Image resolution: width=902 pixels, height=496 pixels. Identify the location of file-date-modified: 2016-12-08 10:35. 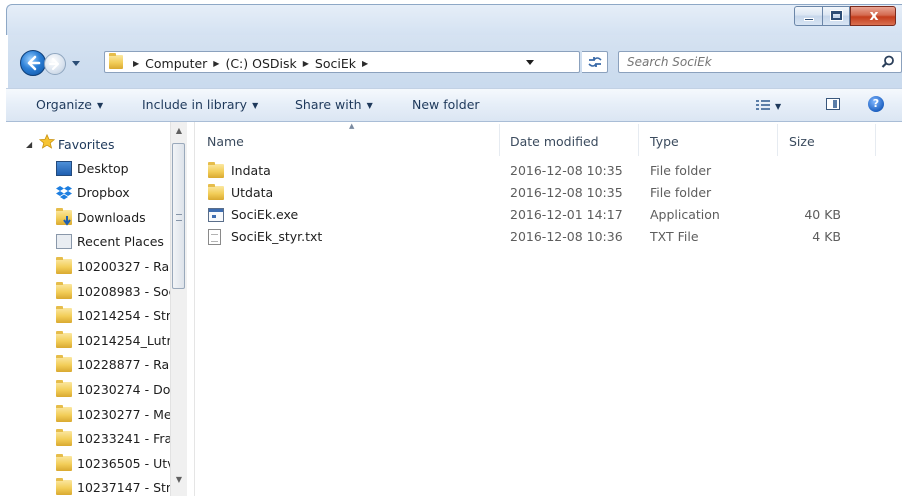
(566, 170).